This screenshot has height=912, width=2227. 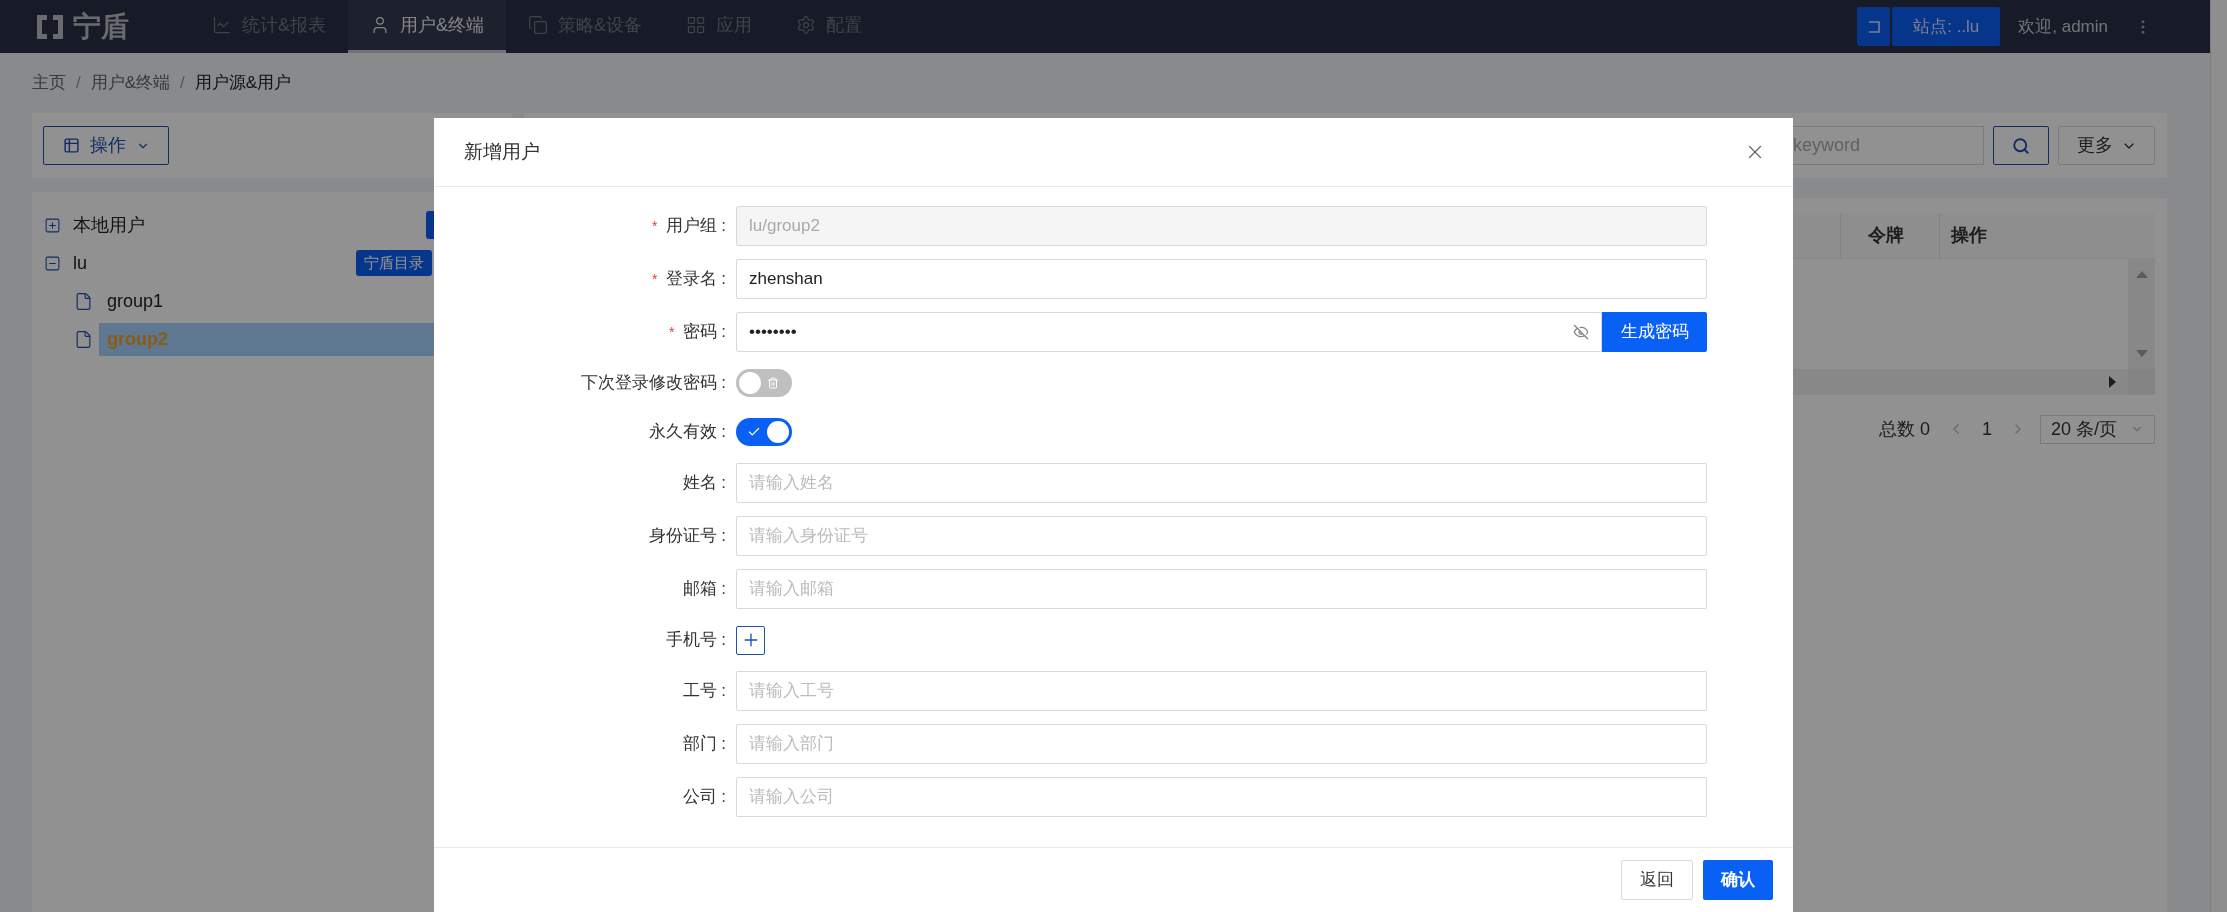 What do you see at coordinates (2141, 314) in the screenshot?
I see `vertical-scrollbar` at bounding box center [2141, 314].